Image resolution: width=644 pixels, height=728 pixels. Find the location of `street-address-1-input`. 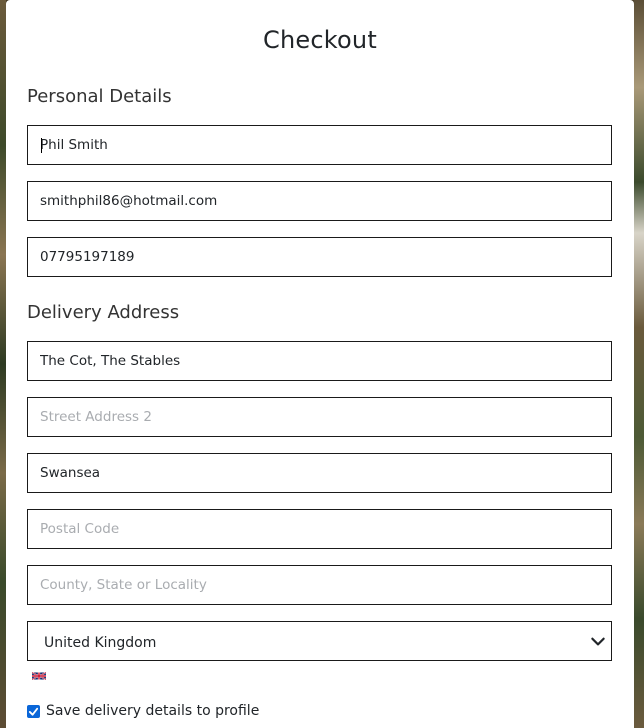

street-address-1-input is located at coordinates (319, 361).